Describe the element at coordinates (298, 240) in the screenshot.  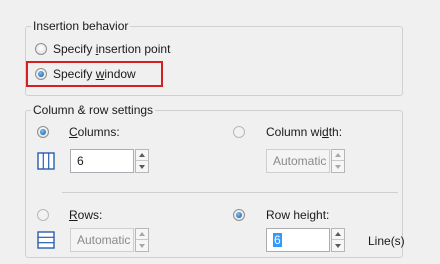
I see `row-height-input: 6` at that location.